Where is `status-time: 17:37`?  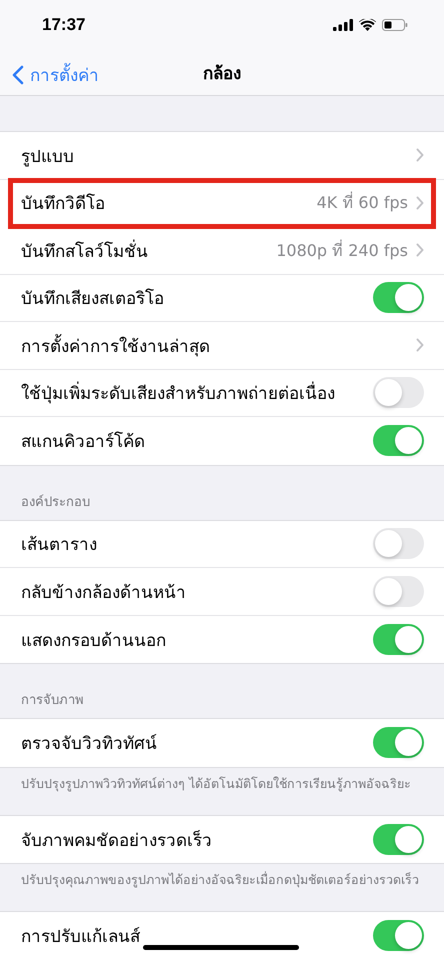 status-time: 17:37 is located at coordinates (64, 25).